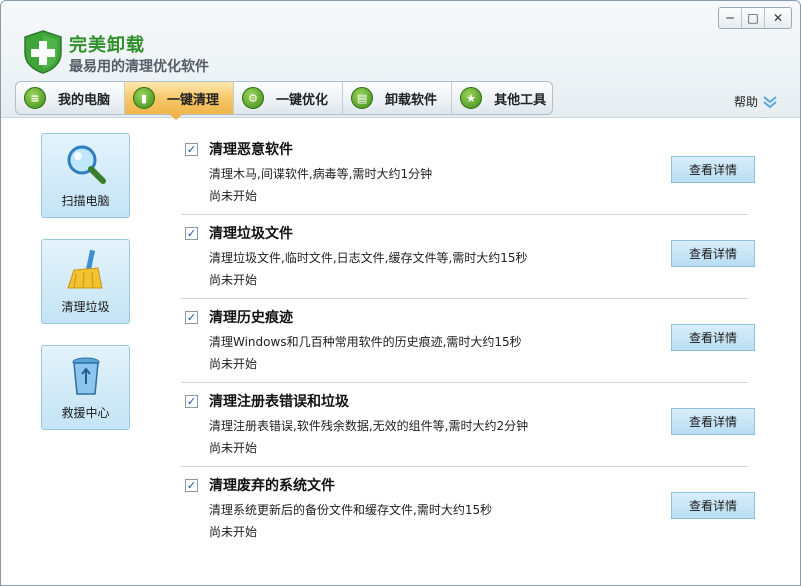 Image resolution: width=801 pixels, height=586 pixels. Describe the element at coordinates (770, 101) in the screenshot. I see `chevron-down-icon` at that location.